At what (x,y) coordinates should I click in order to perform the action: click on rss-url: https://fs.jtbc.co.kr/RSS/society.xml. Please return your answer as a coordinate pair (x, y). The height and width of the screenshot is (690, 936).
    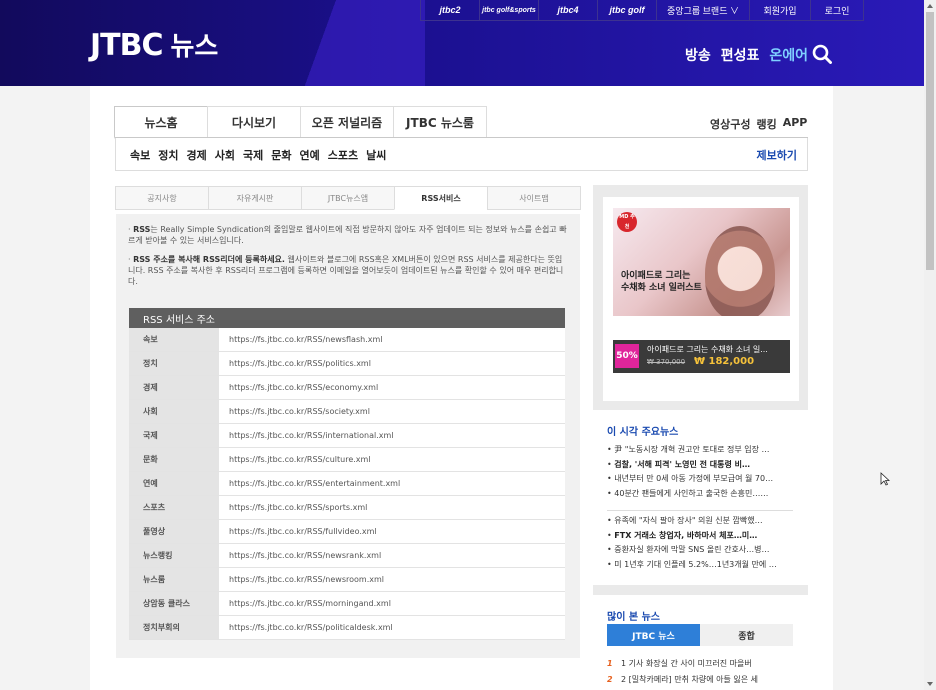
    Looking at the image, I should click on (392, 411).